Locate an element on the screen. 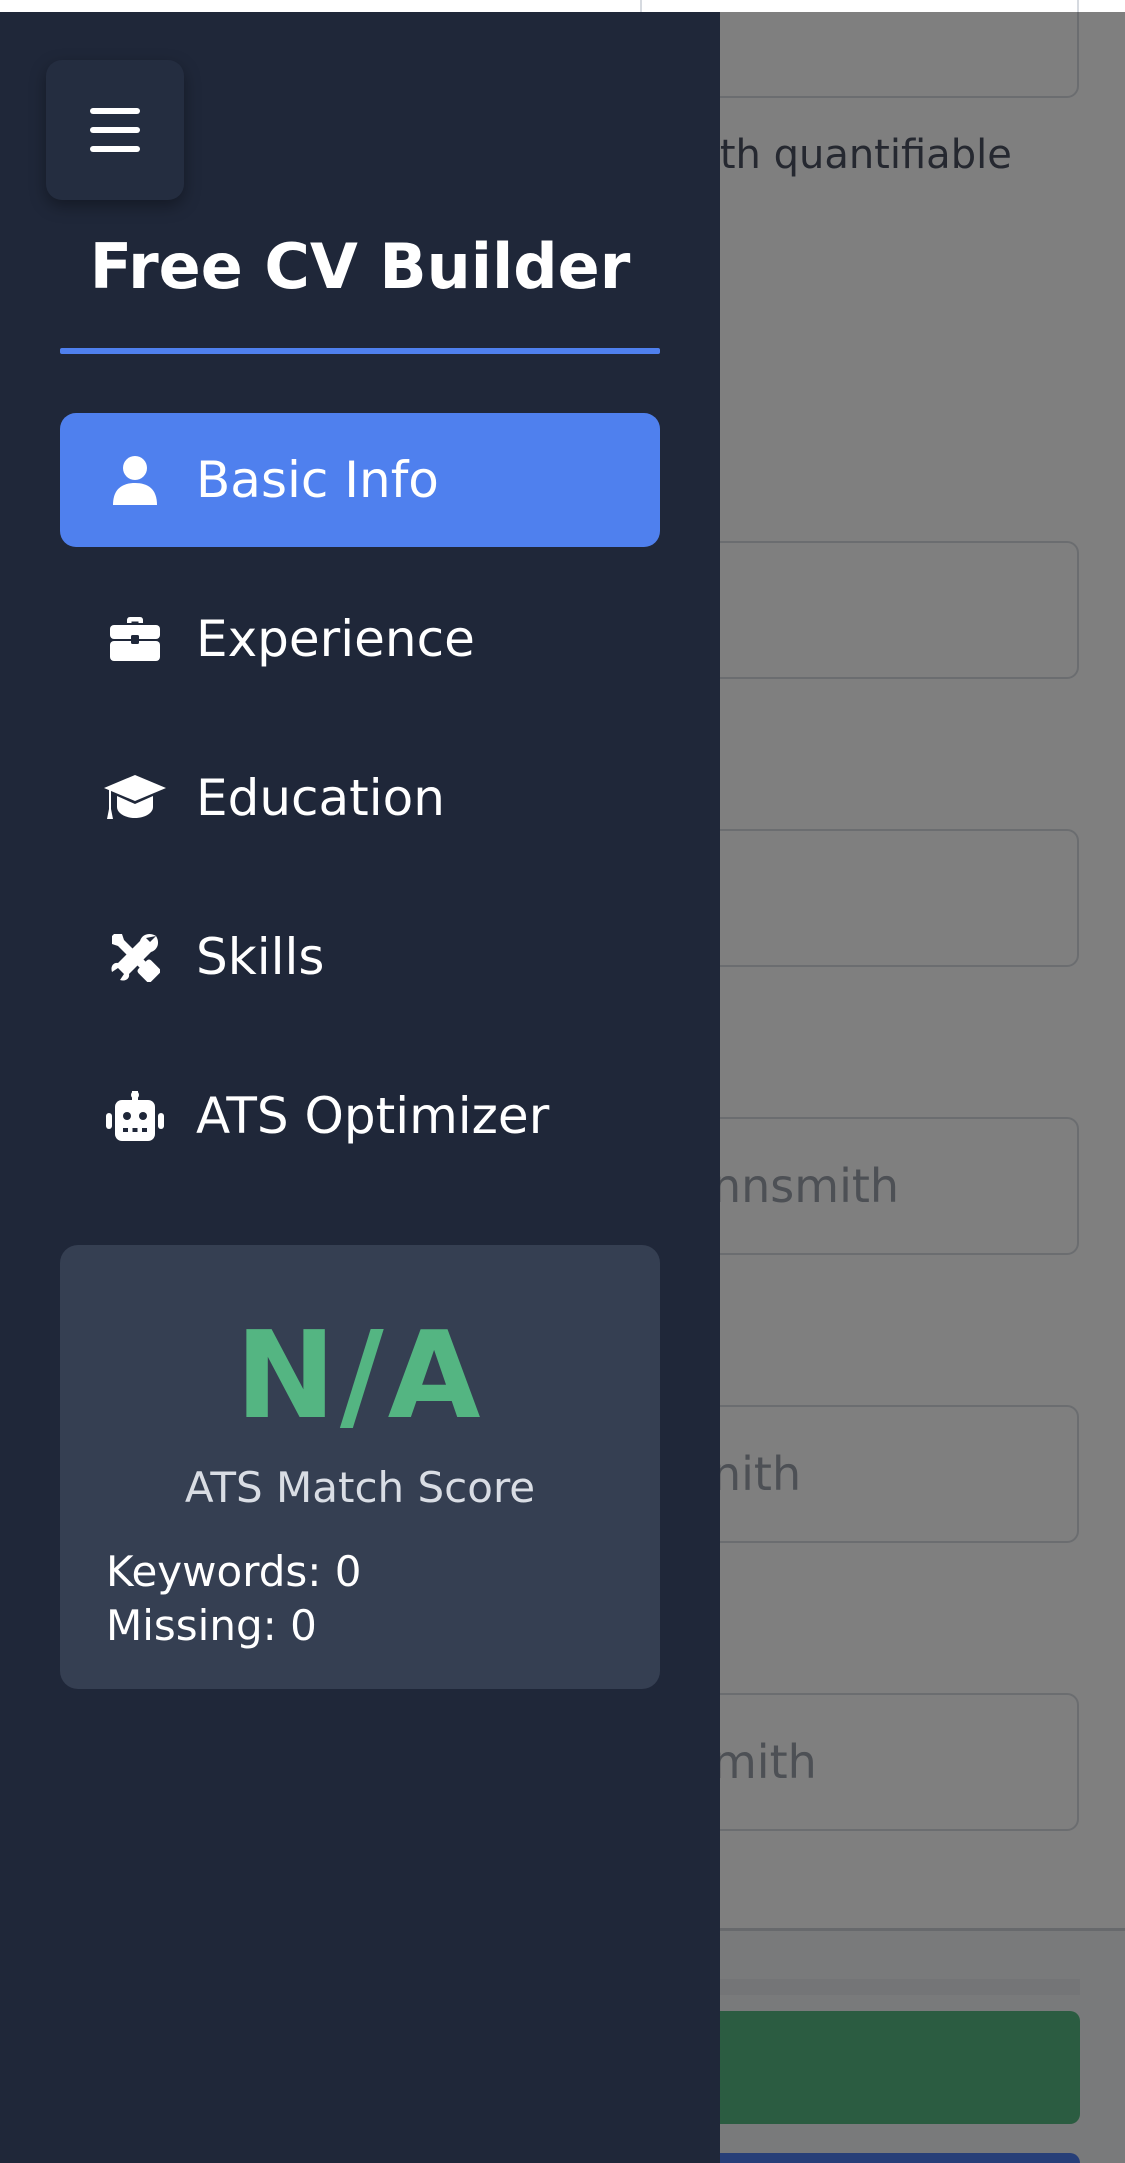 This screenshot has height=2163, width=1125. ats-missing-count: Missing: 0 is located at coordinates (211, 1625).